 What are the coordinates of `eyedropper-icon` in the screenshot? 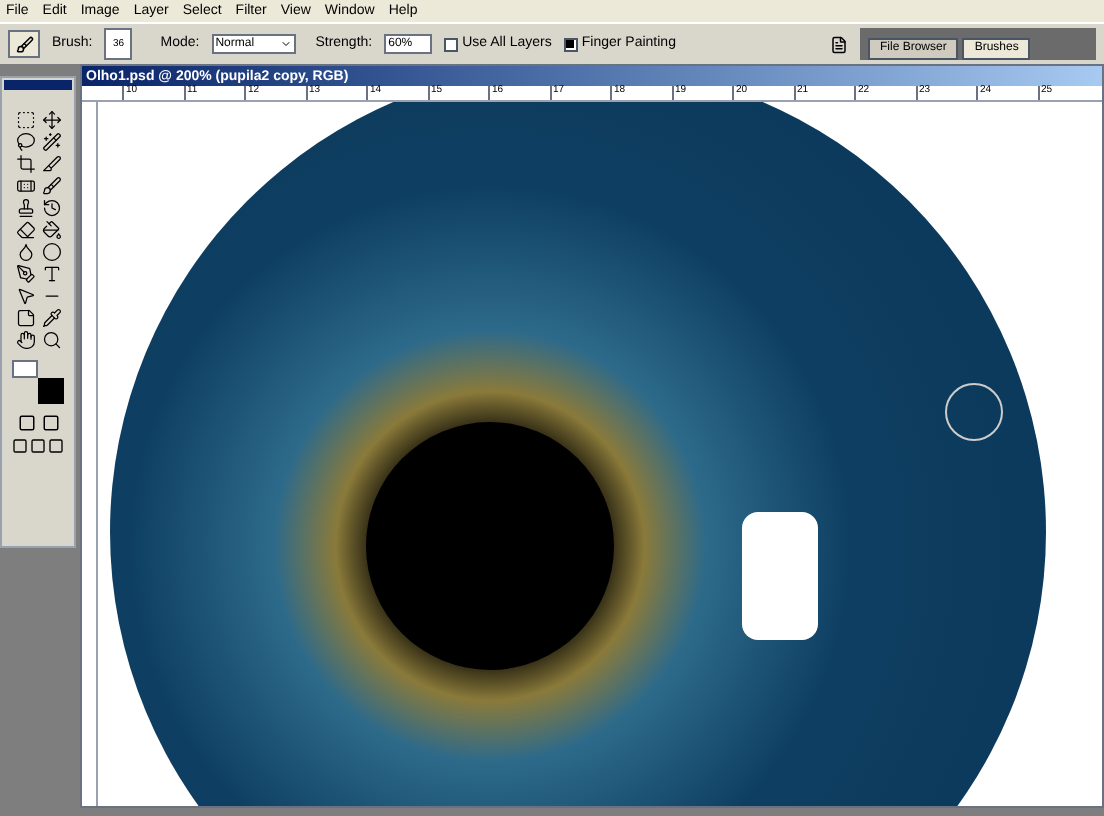 It's located at (51, 318).